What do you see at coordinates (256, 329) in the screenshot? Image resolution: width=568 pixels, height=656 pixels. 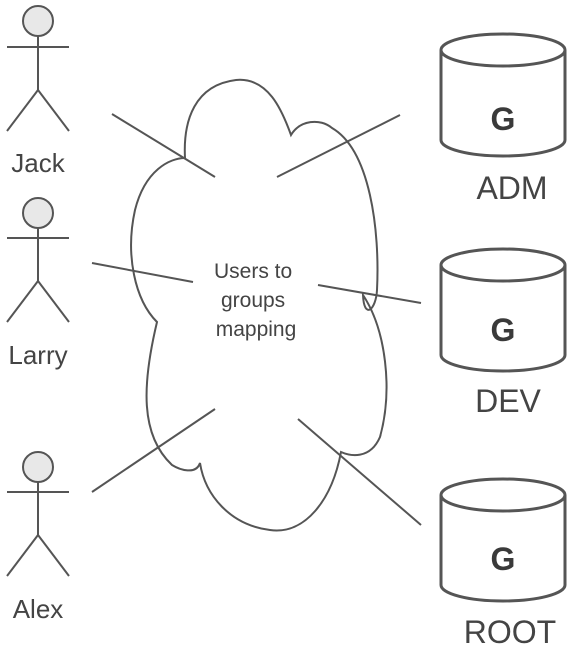 I see `cloud-label-line: mapping` at bounding box center [256, 329].